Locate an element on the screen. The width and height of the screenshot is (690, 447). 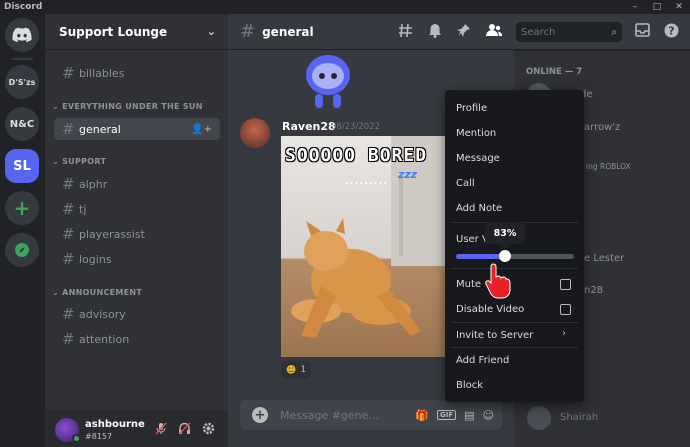
search-icon: ⌕ is located at coordinates (614, 32).